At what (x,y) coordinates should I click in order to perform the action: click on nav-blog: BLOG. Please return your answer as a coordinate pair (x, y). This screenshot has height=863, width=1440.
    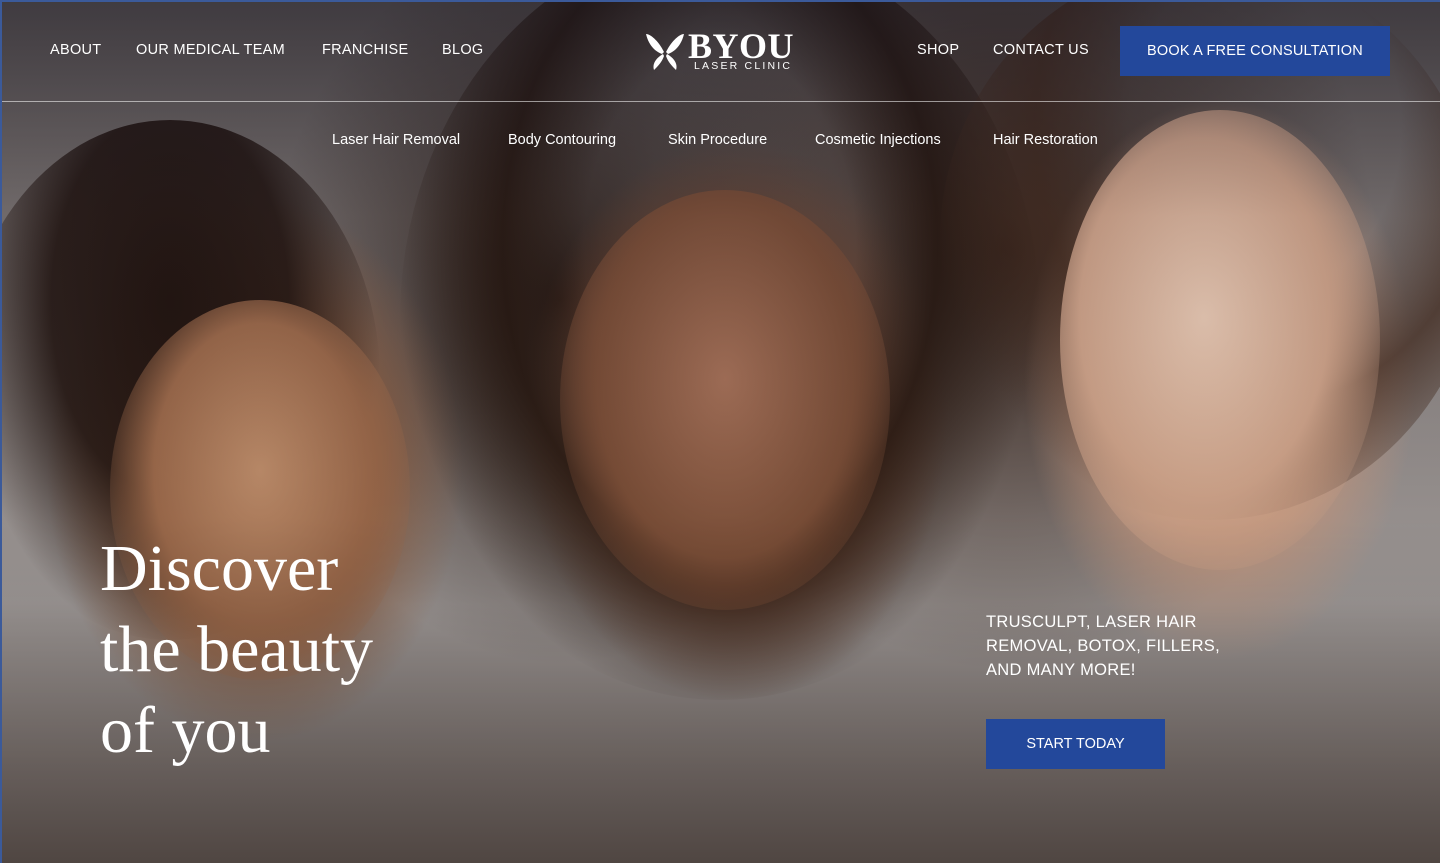
    Looking at the image, I should click on (463, 50).